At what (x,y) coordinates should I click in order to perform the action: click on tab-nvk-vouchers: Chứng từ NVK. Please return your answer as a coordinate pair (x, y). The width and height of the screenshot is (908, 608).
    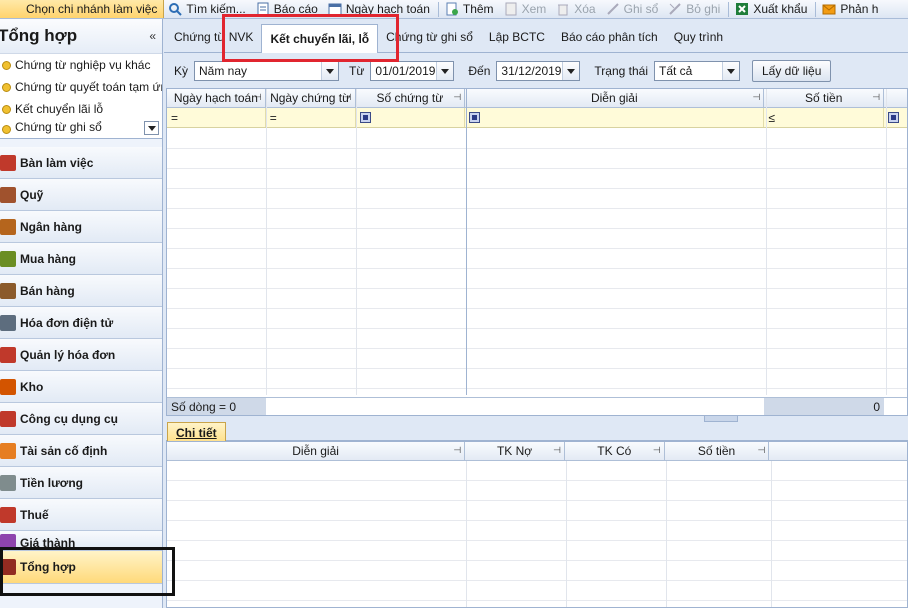
    Looking at the image, I should click on (213, 37).